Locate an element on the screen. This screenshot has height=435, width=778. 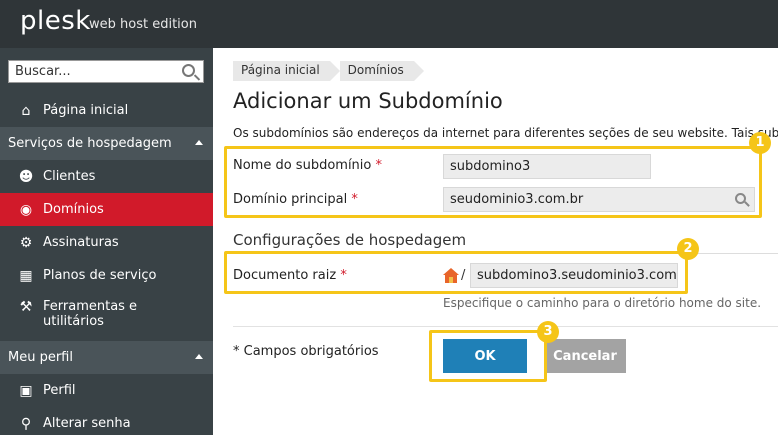
sidebar-item-label: Ferramentas e utilitários is located at coordinates (90, 314).